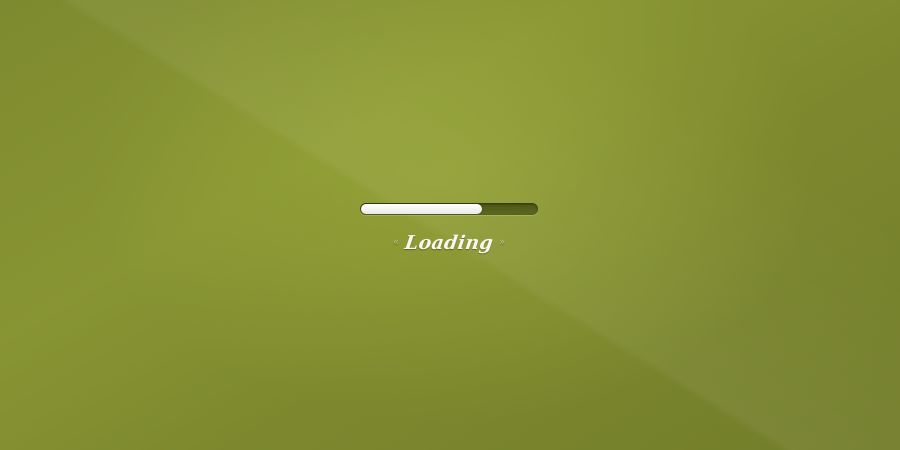 This screenshot has height=450, width=900. I want to click on loading-label: Loading, so click(449, 243).